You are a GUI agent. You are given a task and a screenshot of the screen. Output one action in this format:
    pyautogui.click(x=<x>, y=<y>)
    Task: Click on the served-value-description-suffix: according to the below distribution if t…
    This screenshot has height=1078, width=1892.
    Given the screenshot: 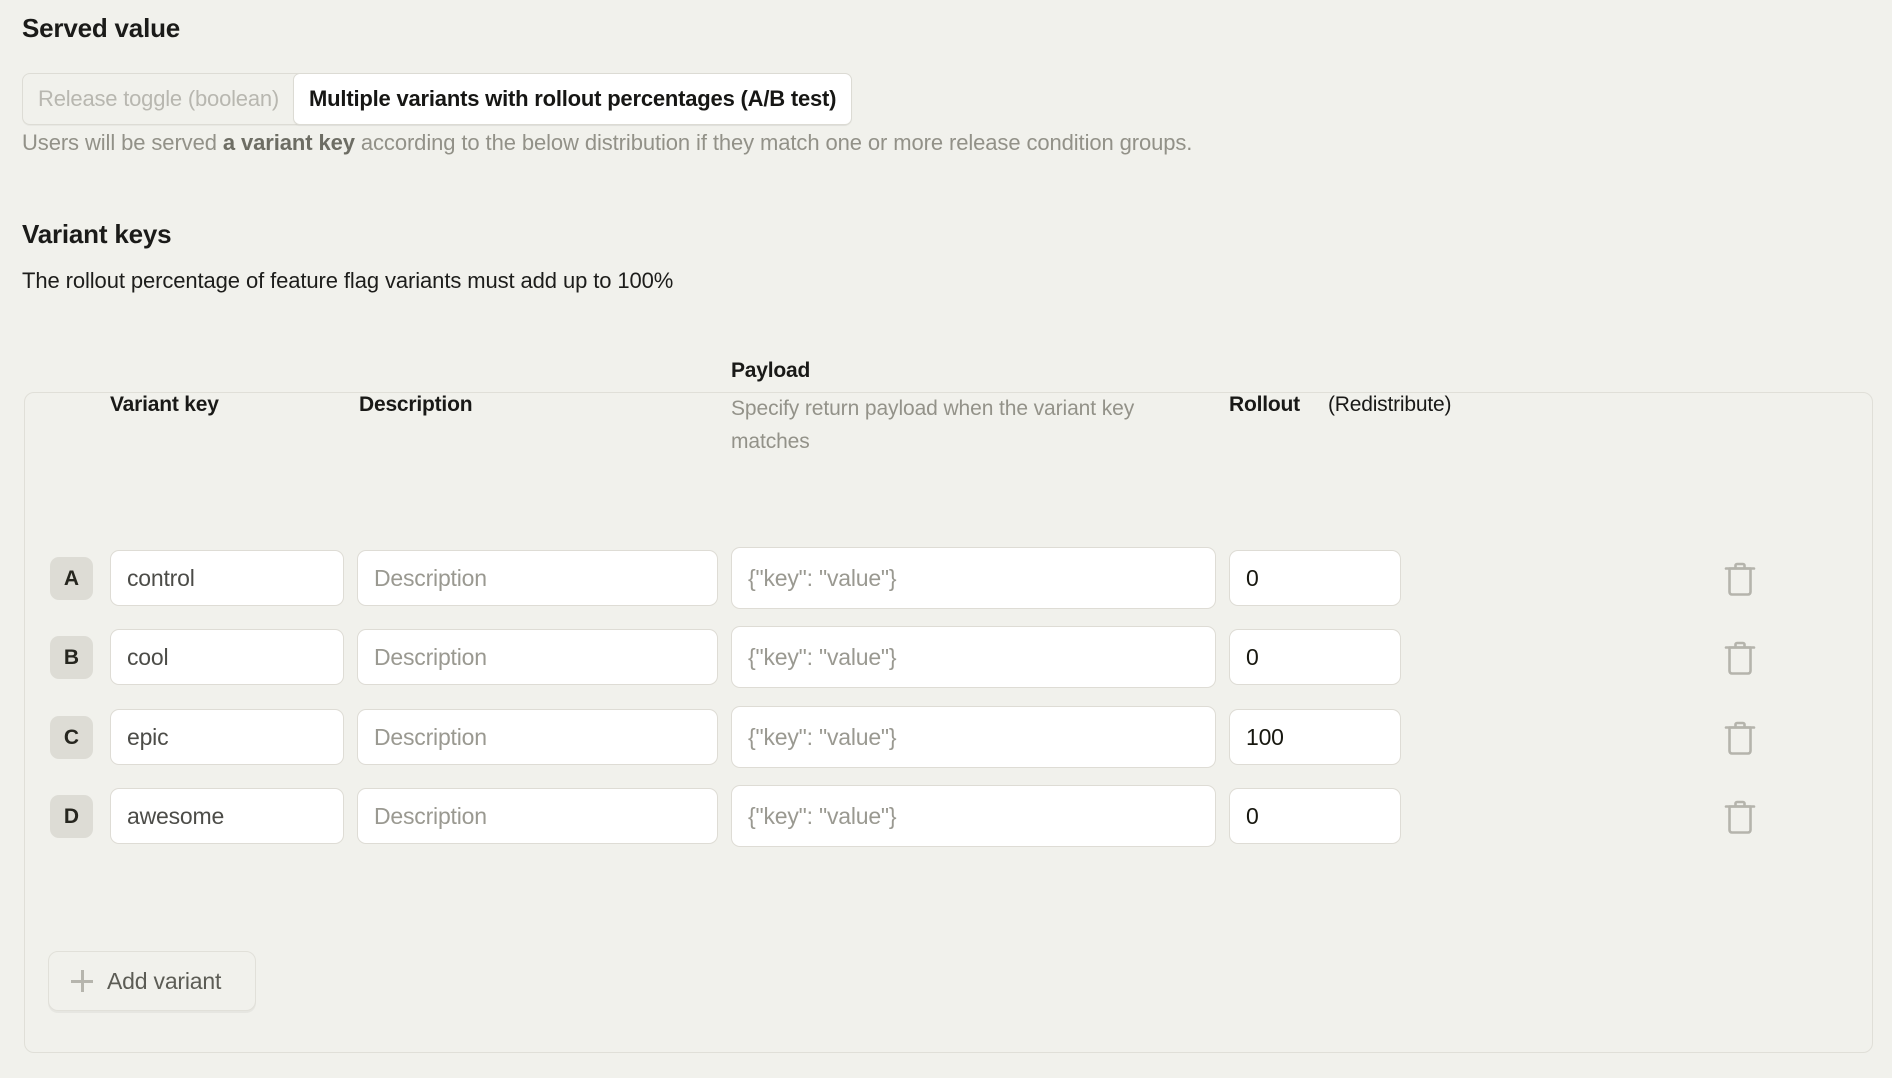 What is the action you would take?
    pyautogui.click(x=773, y=142)
    